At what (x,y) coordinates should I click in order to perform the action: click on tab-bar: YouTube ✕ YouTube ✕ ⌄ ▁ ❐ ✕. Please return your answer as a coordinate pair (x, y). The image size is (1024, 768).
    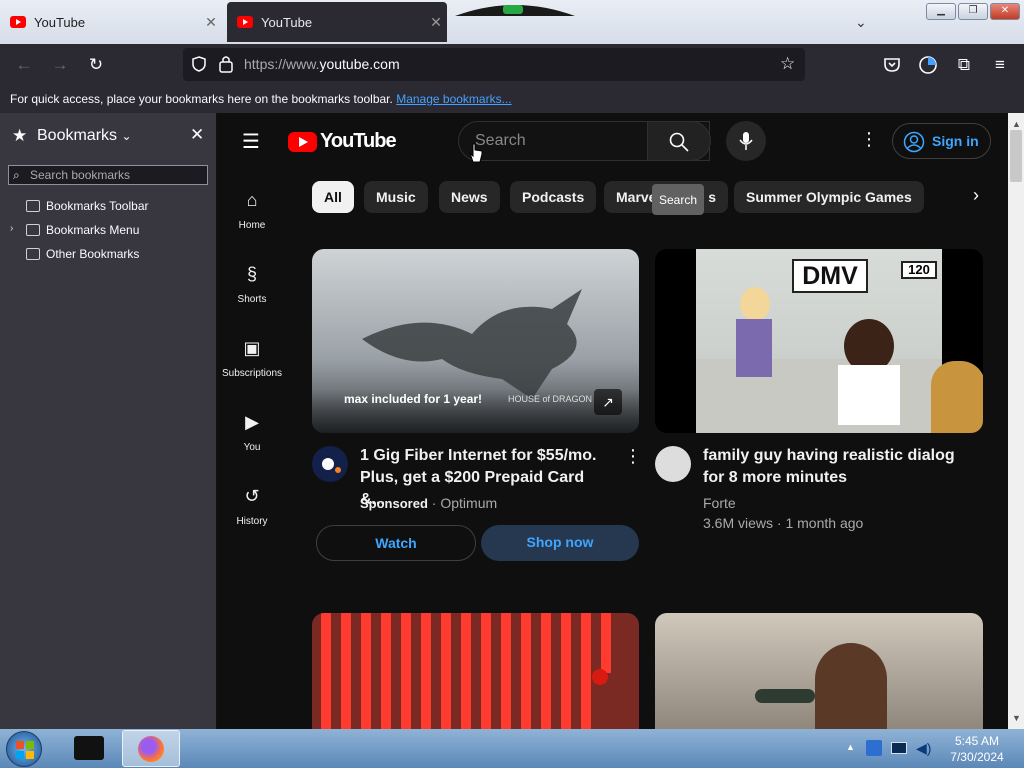
    Looking at the image, I should click on (512, 22).